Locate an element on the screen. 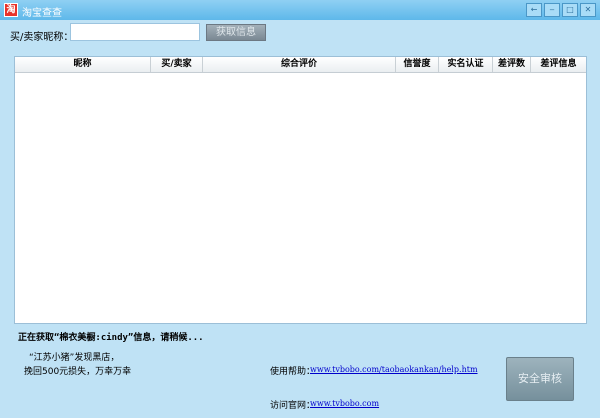 This screenshot has width=600, height=418. column-header-overall-review: 综合评价 is located at coordinates (299, 64).